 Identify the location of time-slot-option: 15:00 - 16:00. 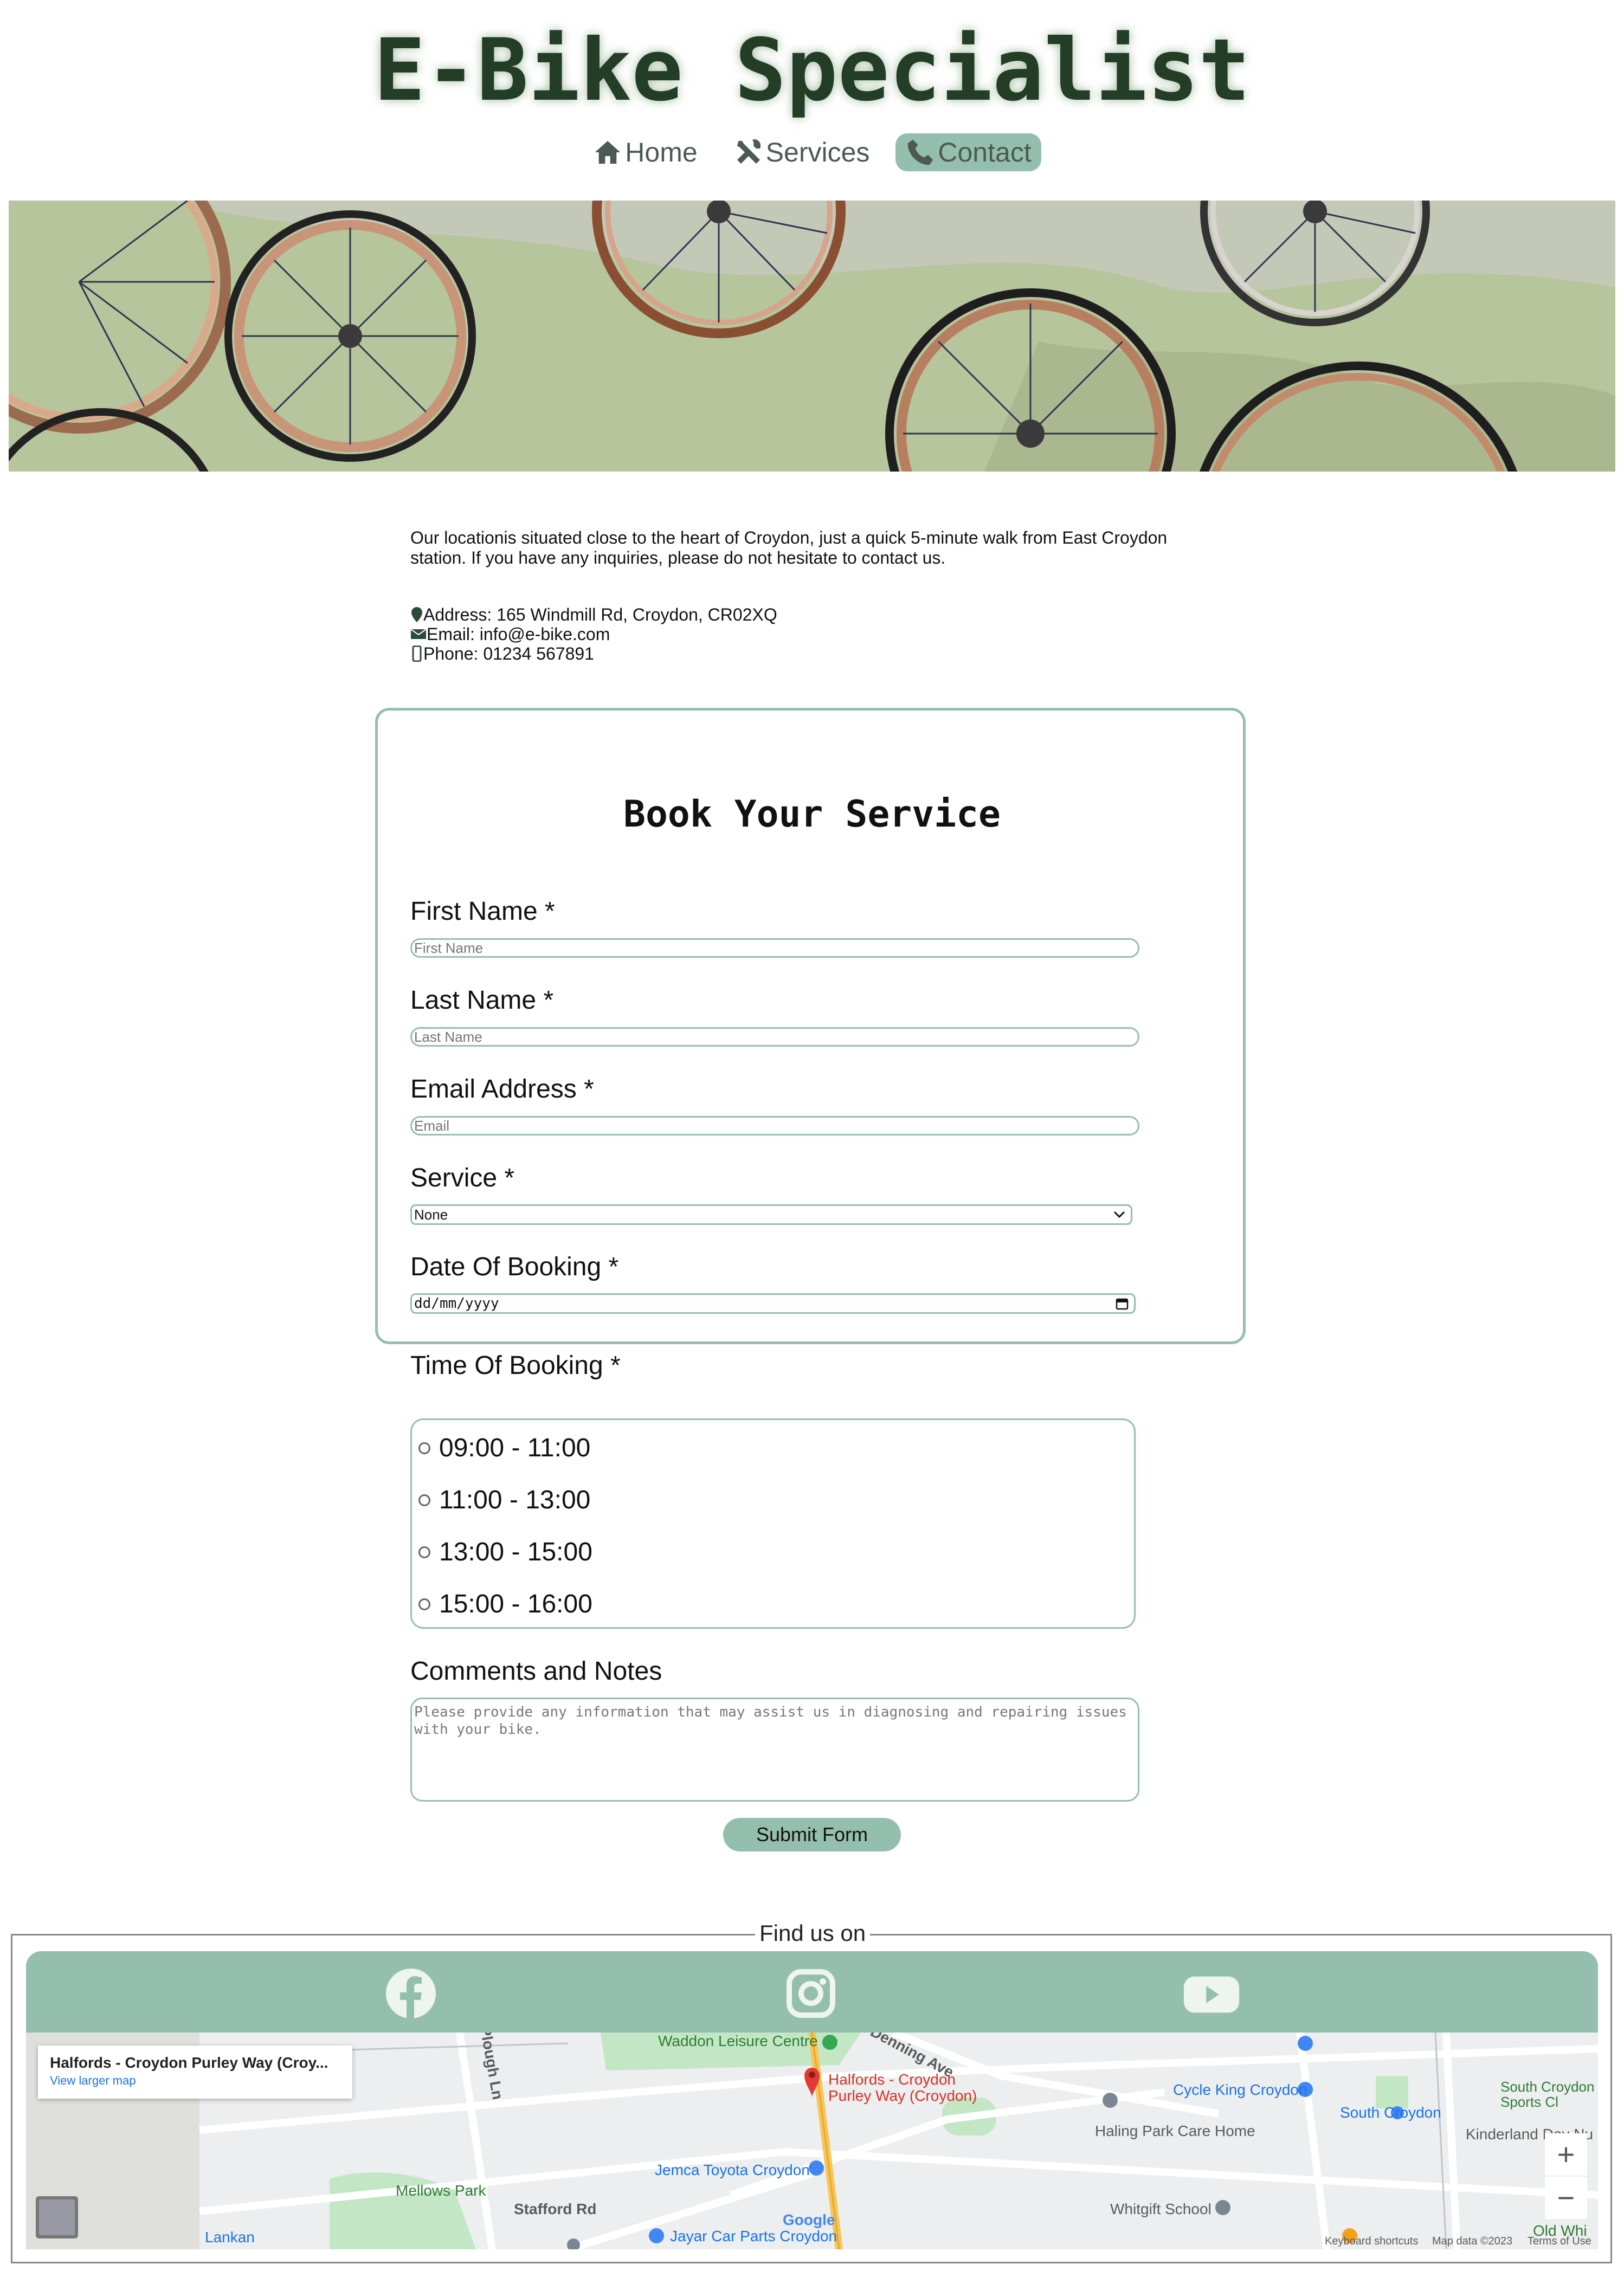
(505, 1604).